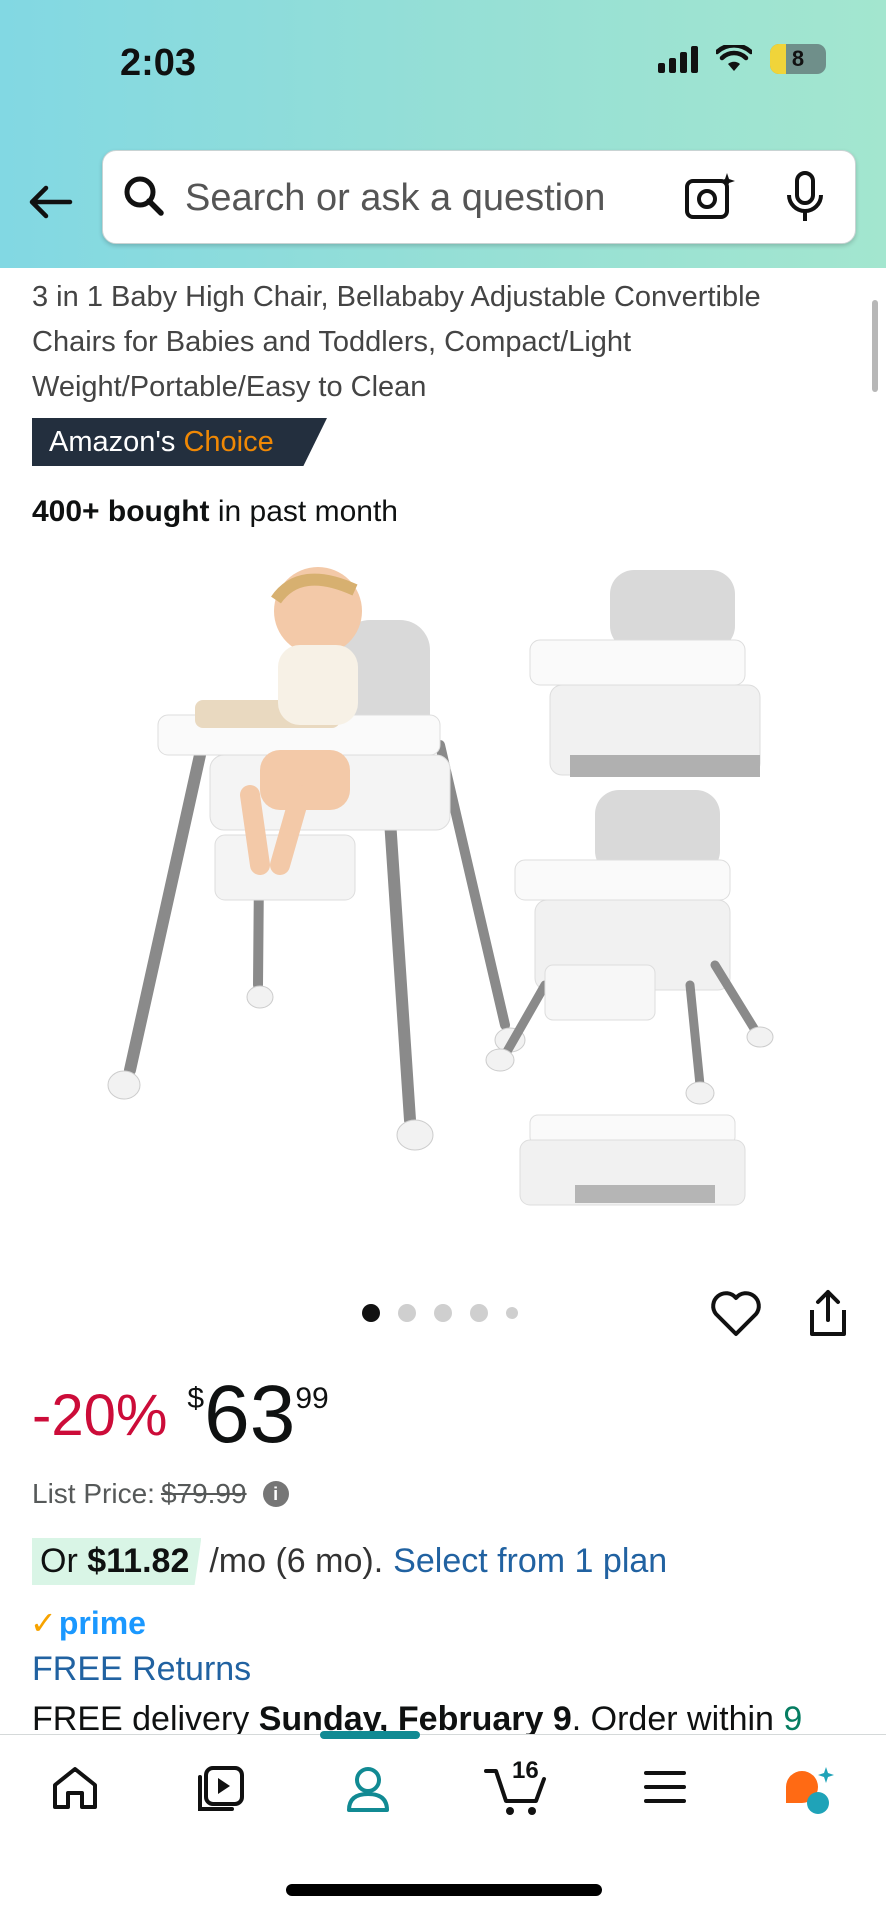 This screenshot has height=1921, width=886. Describe the element at coordinates (828, 1313) in the screenshot. I see `share-icon` at that location.